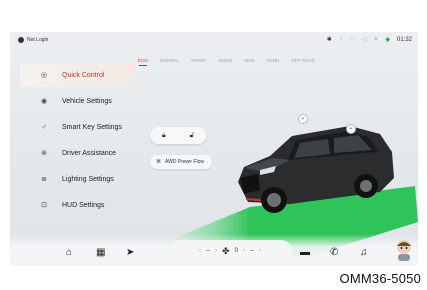 The height and width of the screenshot is (290, 427). What do you see at coordinates (404, 39) in the screenshot?
I see `clock: 01:32` at bounding box center [404, 39].